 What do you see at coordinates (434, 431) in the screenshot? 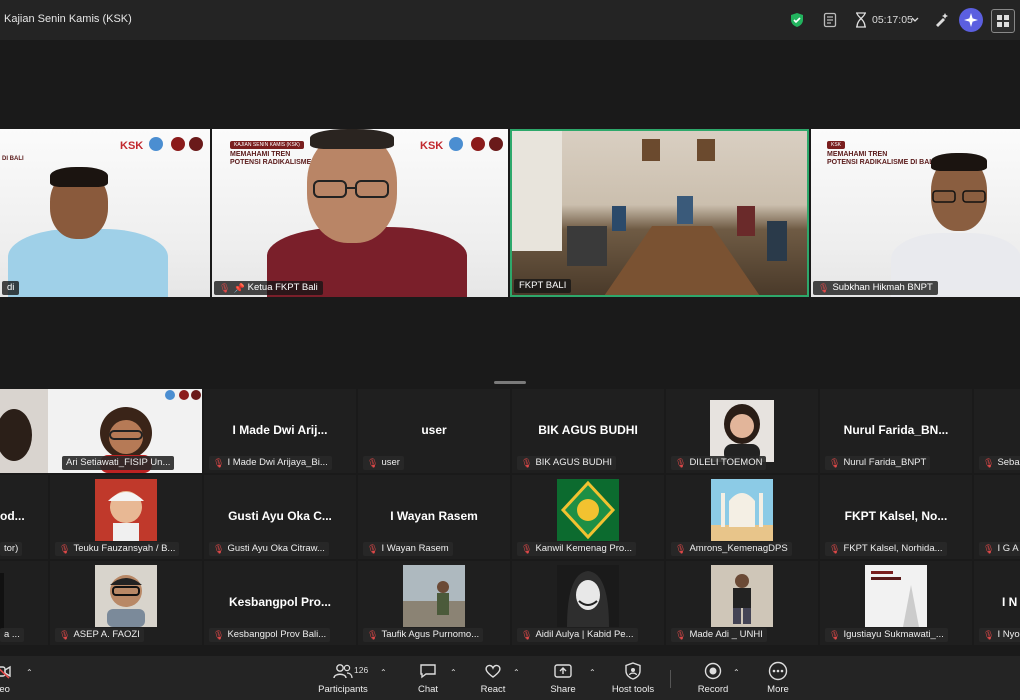
I see `gallery-tile: user 🎙 user` at bounding box center [434, 431].